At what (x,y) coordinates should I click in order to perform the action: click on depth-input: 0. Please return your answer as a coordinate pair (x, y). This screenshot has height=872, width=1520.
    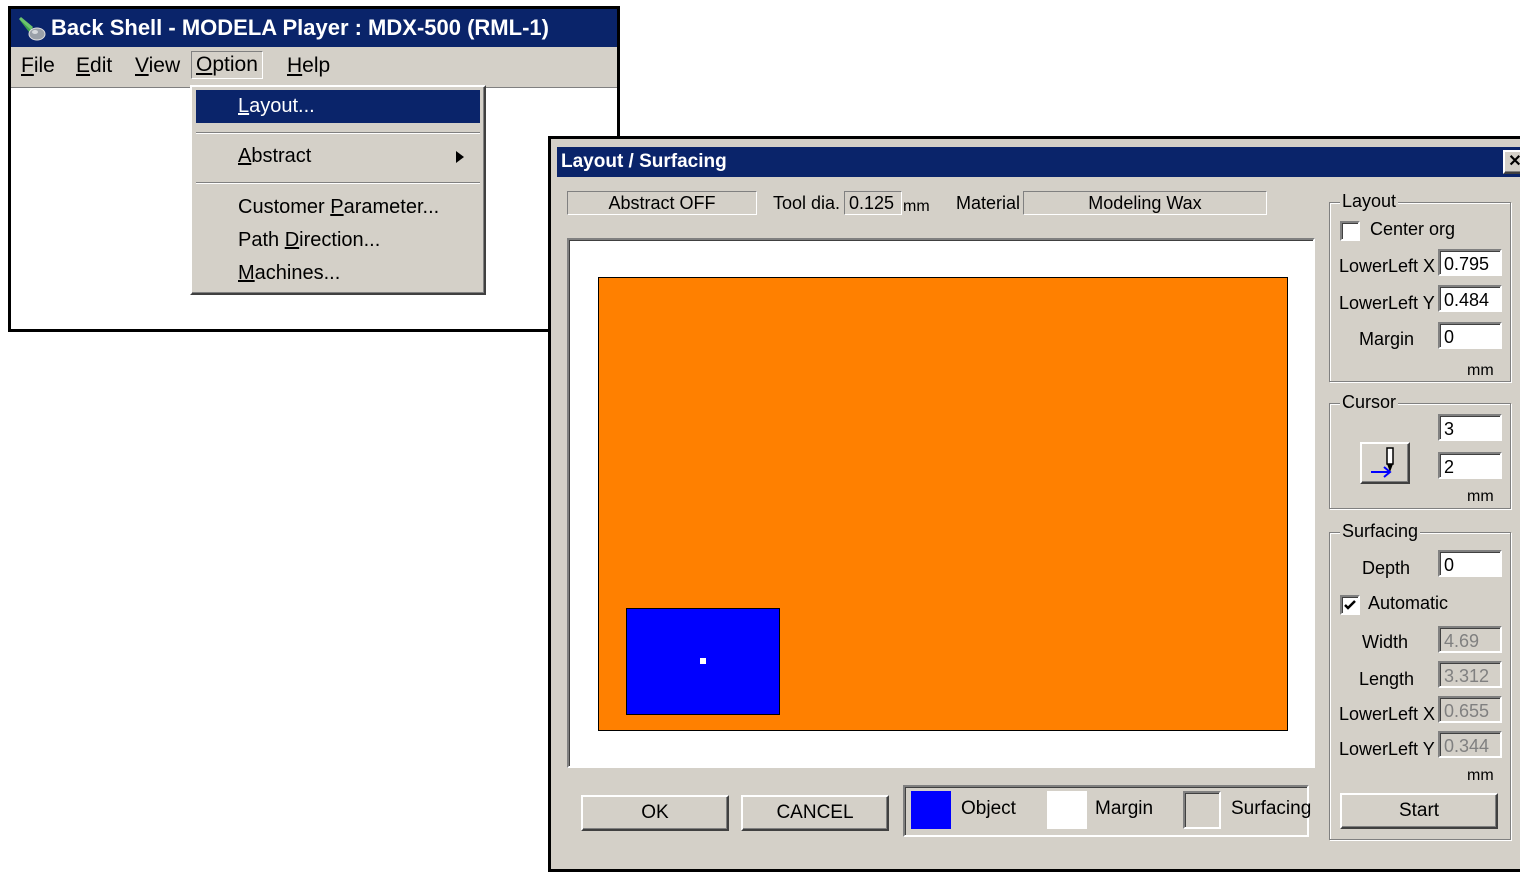
    Looking at the image, I should click on (1470, 563).